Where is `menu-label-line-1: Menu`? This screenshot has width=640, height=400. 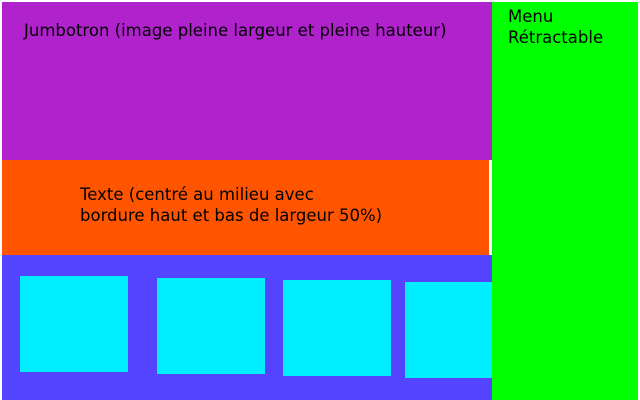
menu-label-line-1: Menu is located at coordinates (531, 16).